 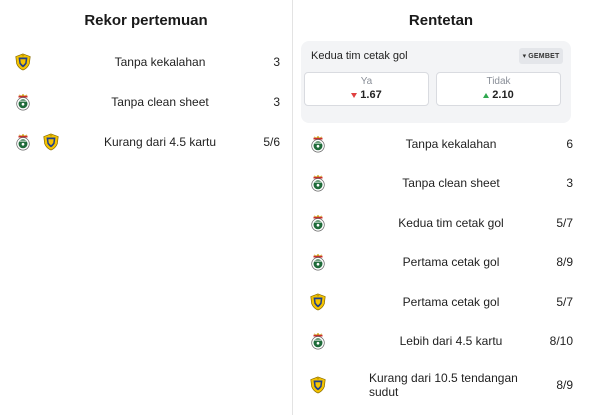 What do you see at coordinates (441, 20) in the screenshot?
I see `streaks-title: Rentetan` at bounding box center [441, 20].